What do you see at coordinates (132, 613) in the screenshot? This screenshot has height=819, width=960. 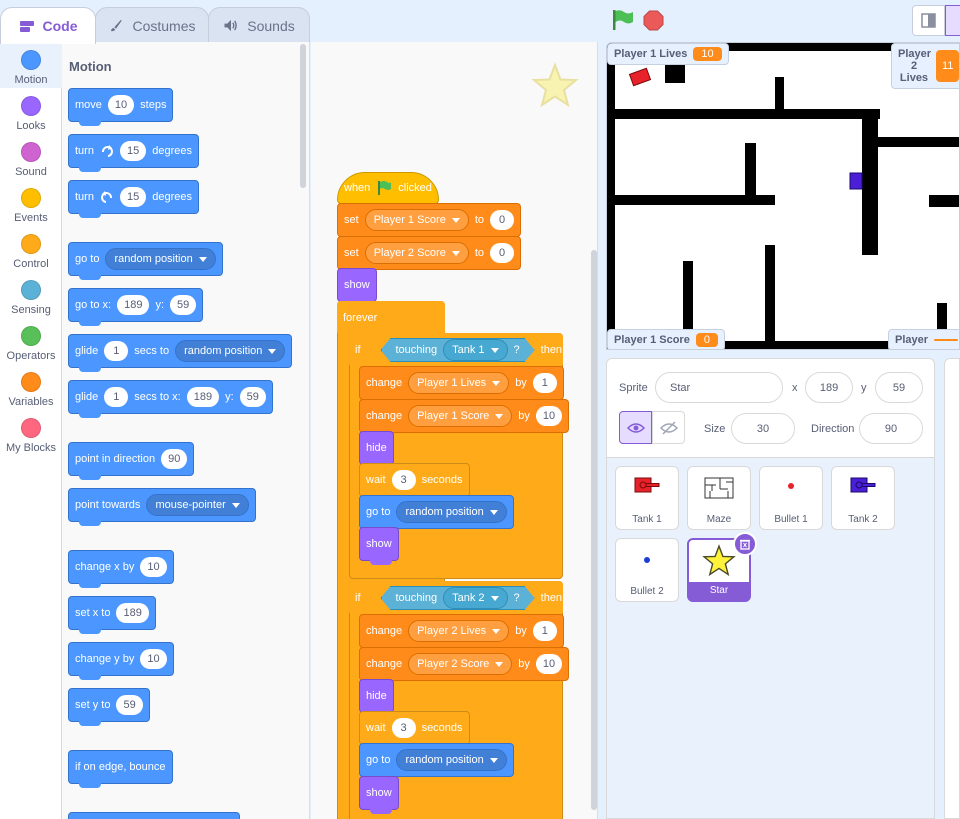 I see `set-x-input: 189` at bounding box center [132, 613].